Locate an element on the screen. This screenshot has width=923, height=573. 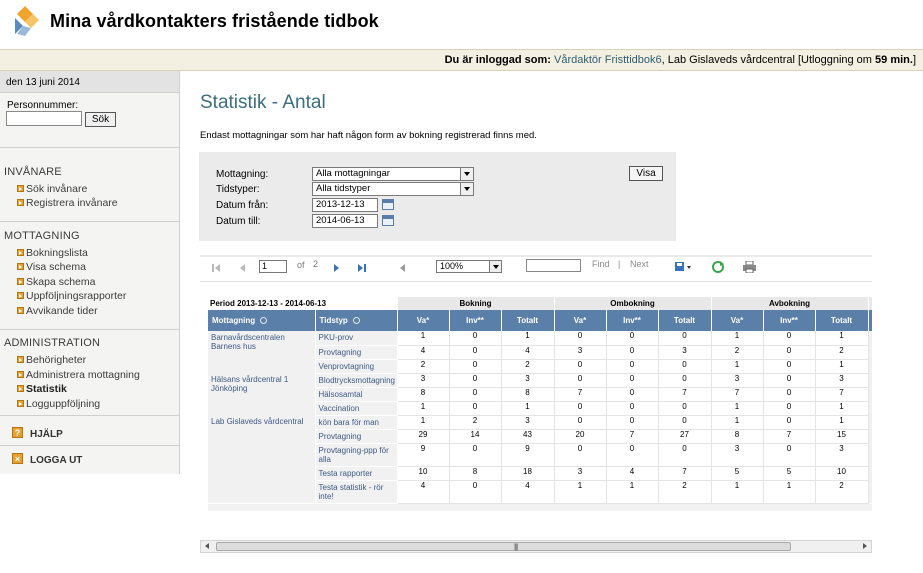
nav-bokningslista: Bokningslista is located at coordinates (52, 253).